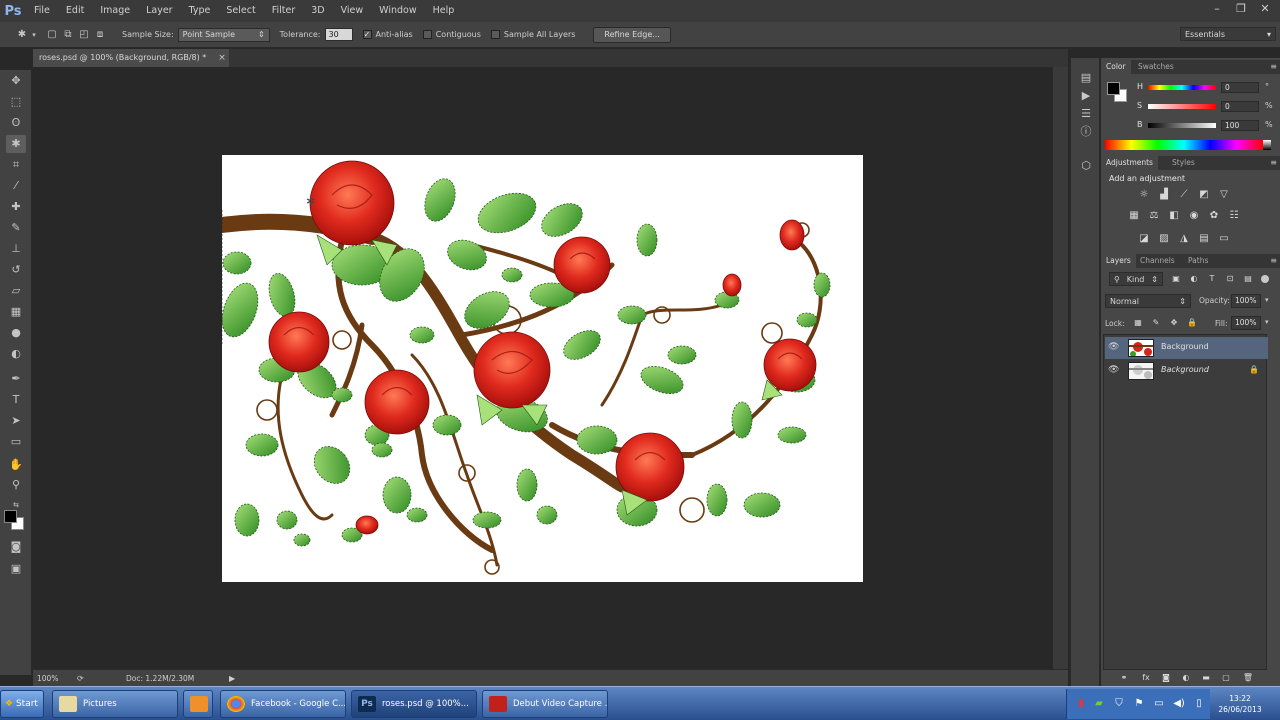 This screenshot has width=1280, height=720. I want to click on layer-row: 👁 Background, so click(1186, 348).